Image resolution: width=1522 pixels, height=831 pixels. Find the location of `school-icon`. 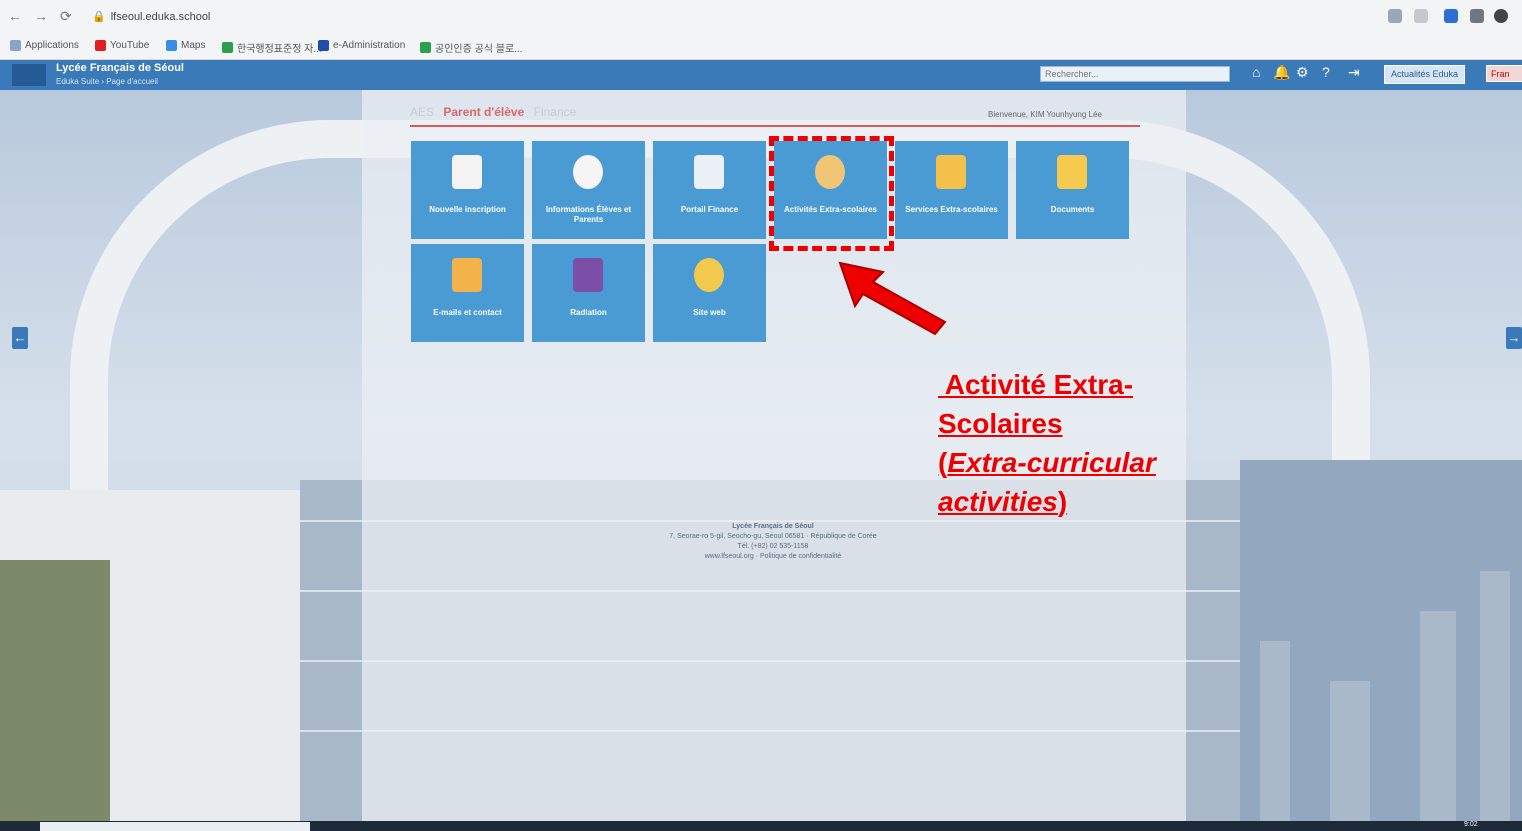

school-icon is located at coordinates (951, 172).